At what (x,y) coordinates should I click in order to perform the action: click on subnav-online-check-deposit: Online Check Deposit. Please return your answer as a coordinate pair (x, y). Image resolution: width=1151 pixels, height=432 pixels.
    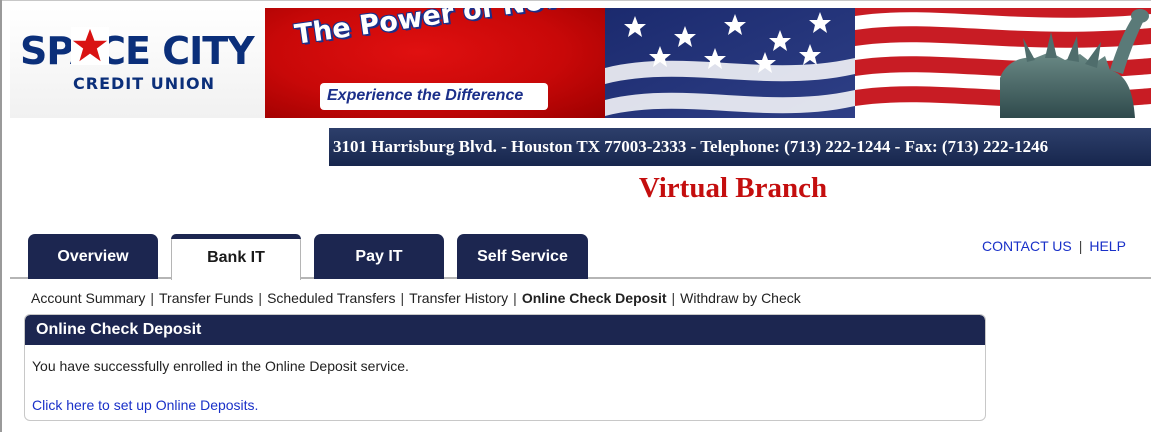
    Looking at the image, I should click on (594, 298).